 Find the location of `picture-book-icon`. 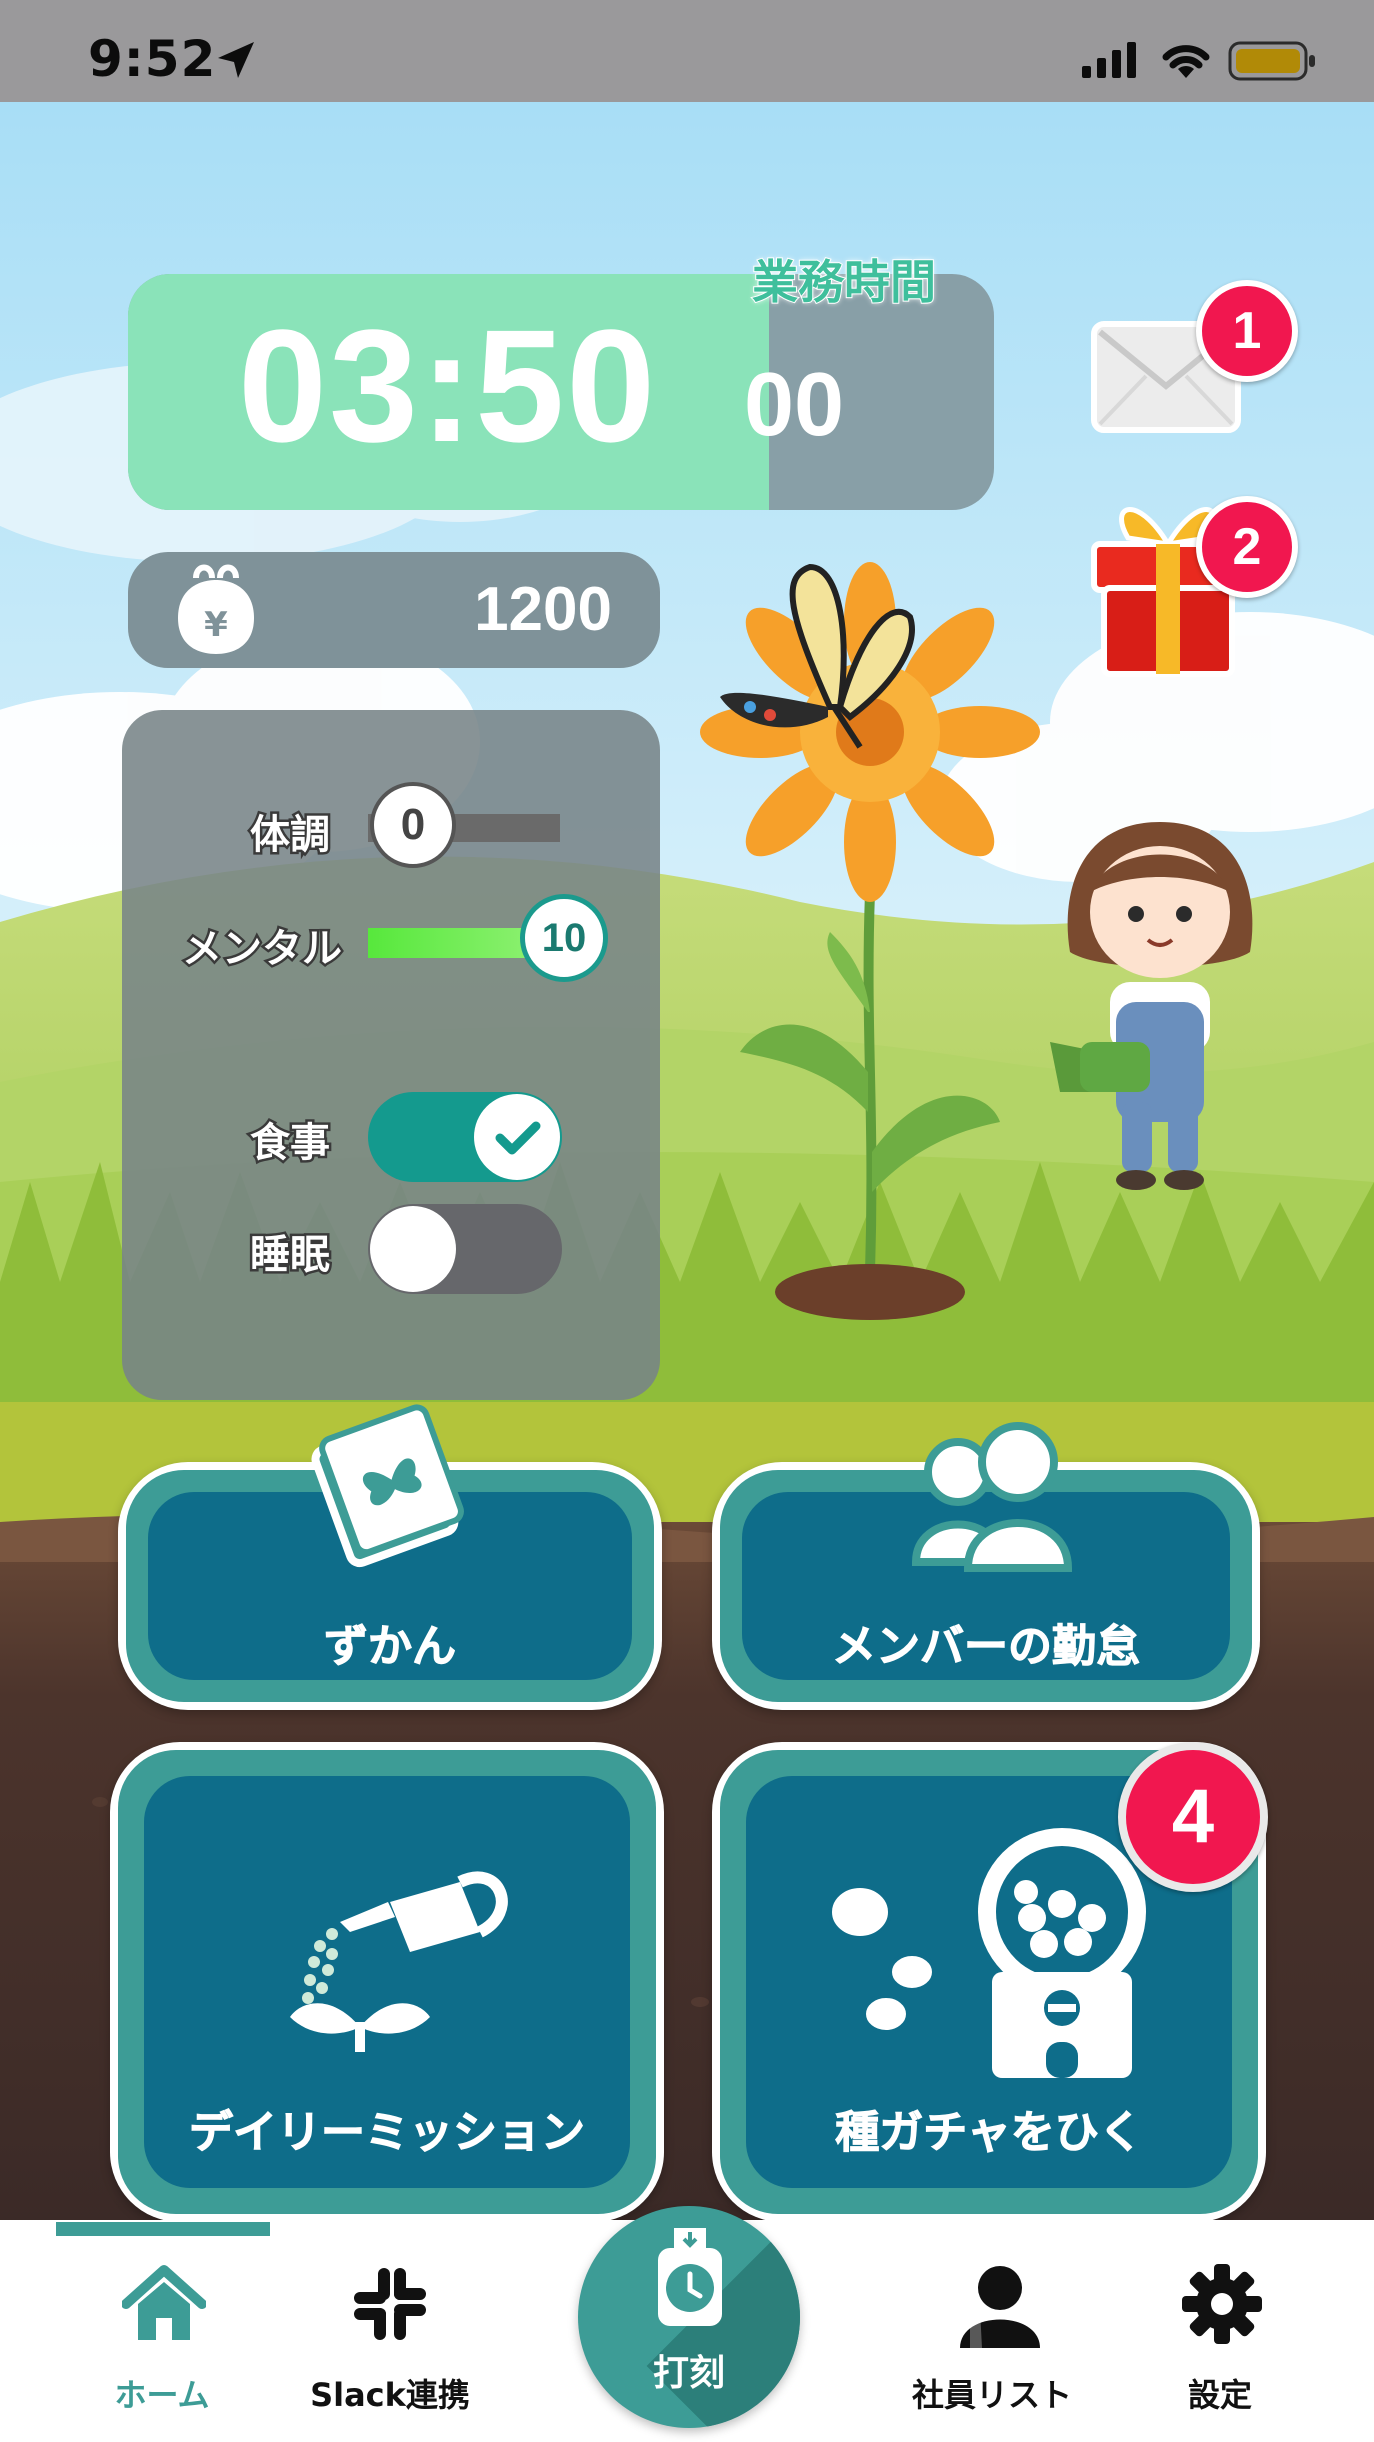

picture-book-icon is located at coordinates (387, 1486).